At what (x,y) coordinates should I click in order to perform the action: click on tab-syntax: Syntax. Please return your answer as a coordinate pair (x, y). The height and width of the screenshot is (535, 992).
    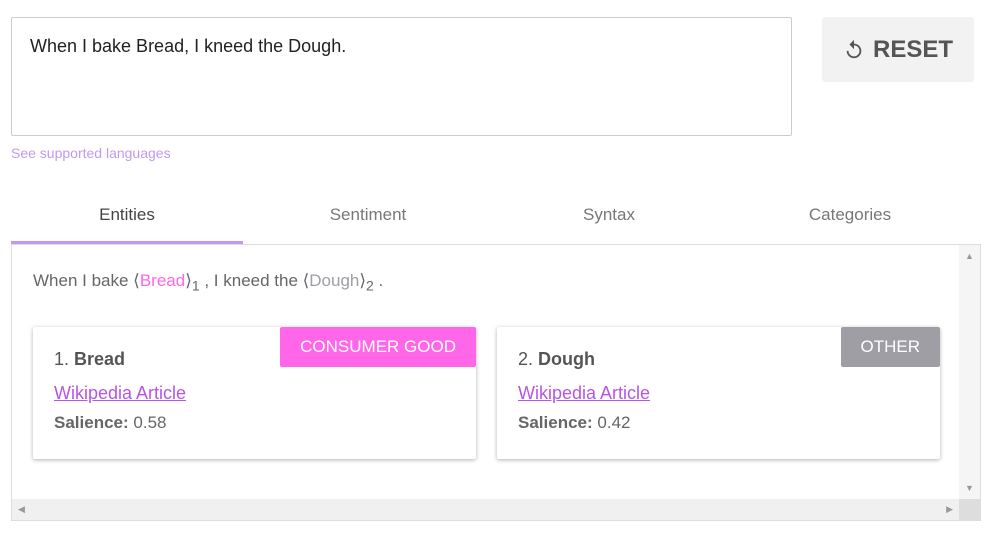
    Looking at the image, I should click on (609, 216).